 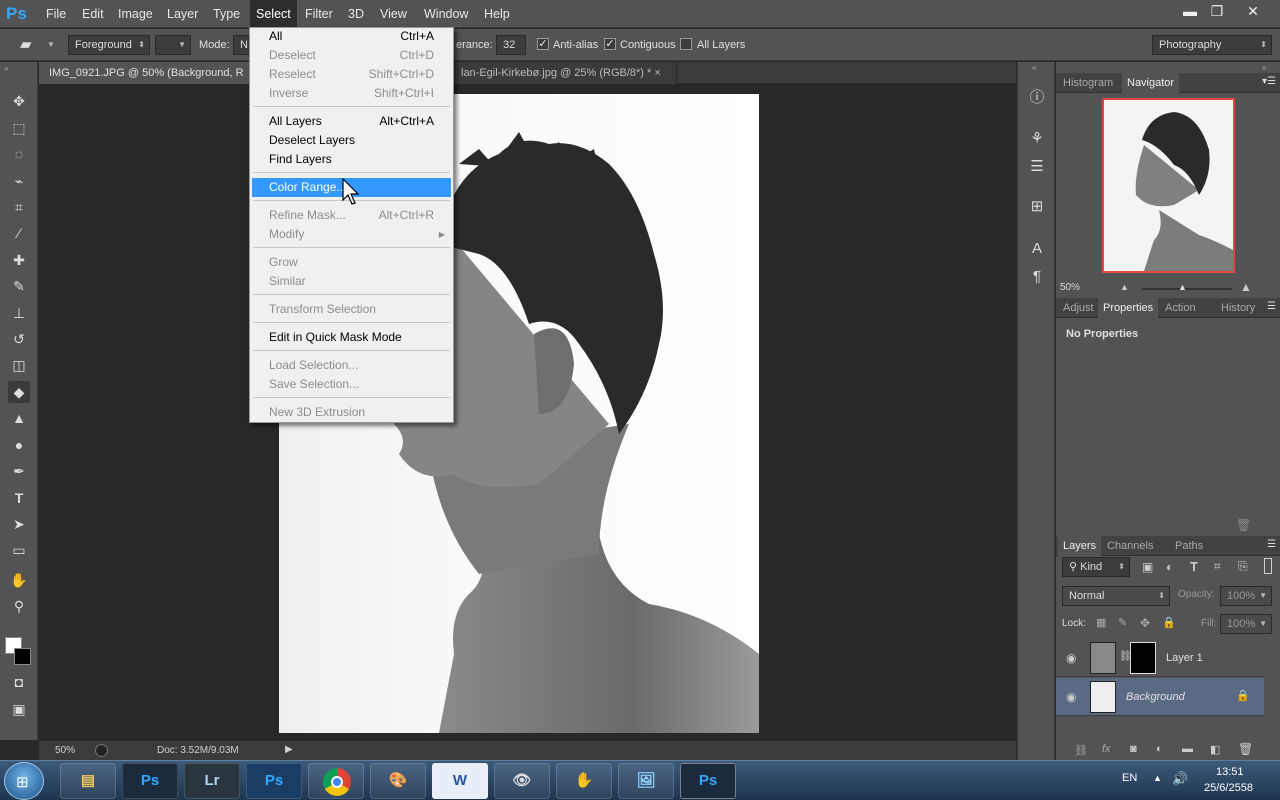 What do you see at coordinates (173, 45) in the screenshot?
I see `pattern-dropdown: ▼` at bounding box center [173, 45].